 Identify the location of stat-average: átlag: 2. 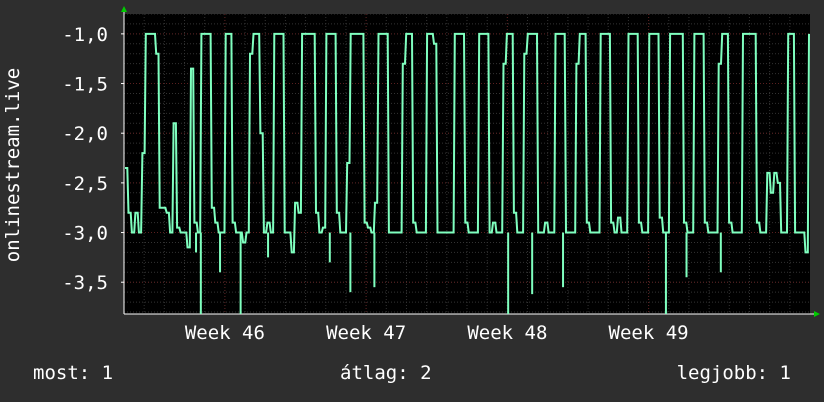
(386, 373).